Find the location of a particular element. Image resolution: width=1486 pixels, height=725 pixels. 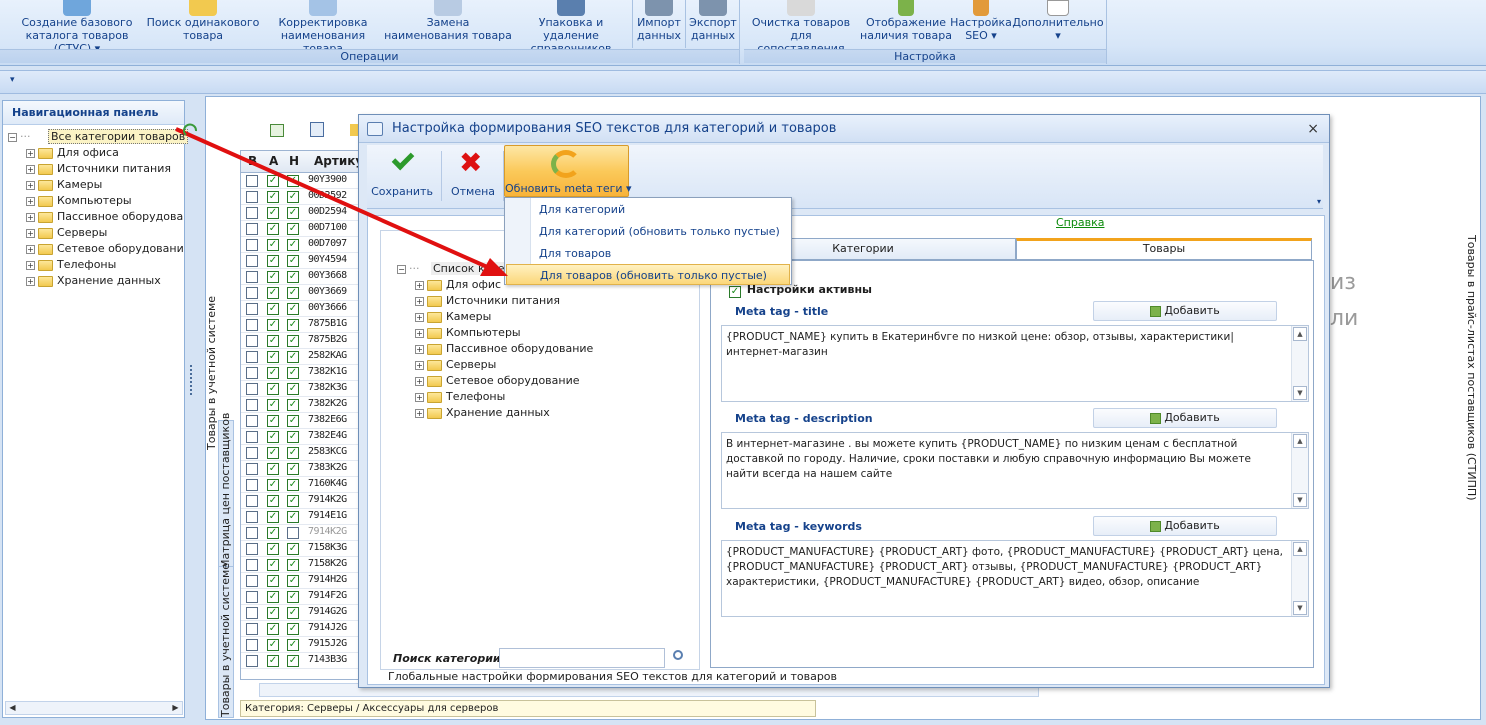

meta-description-scrollbar: ▲ ▼ is located at coordinates (1299, 470).